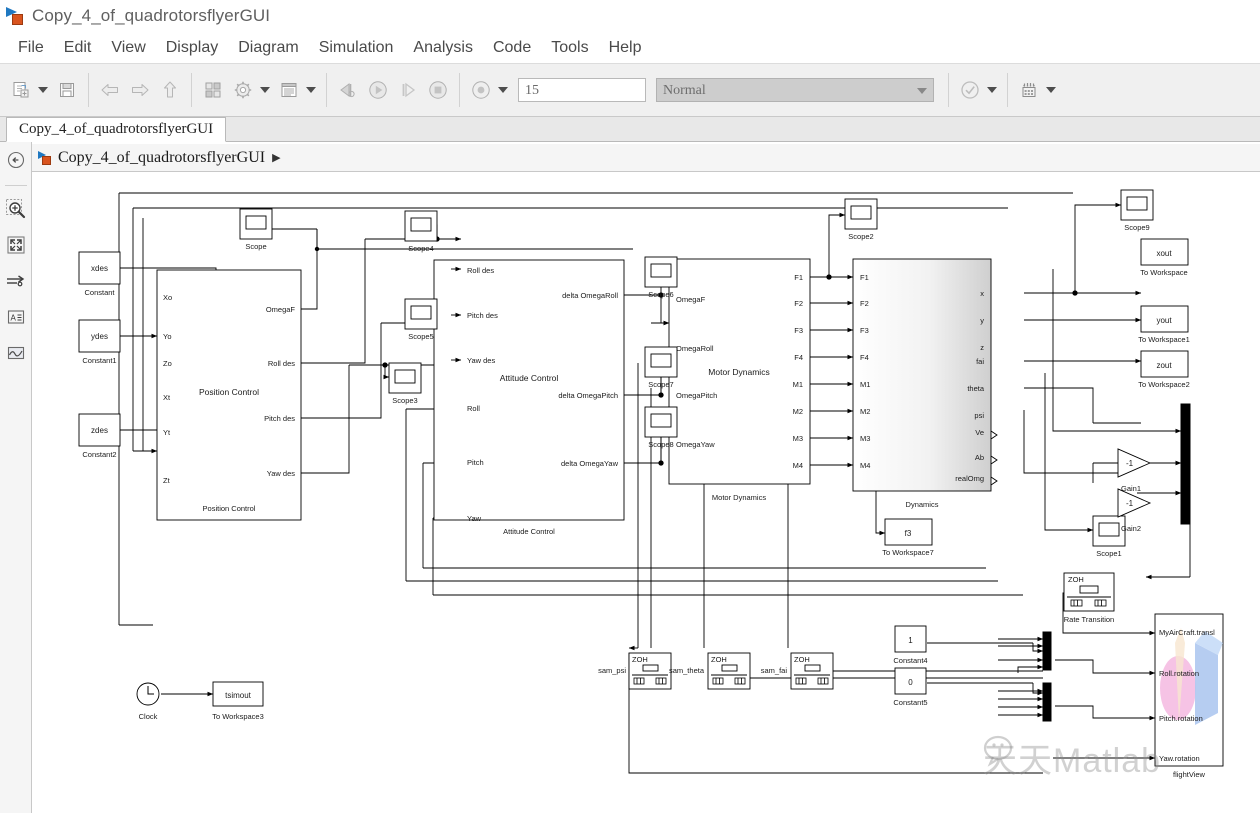  Describe the element at coordinates (798, 303) in the screenshot. I see `port-out-1: F2` at that location.